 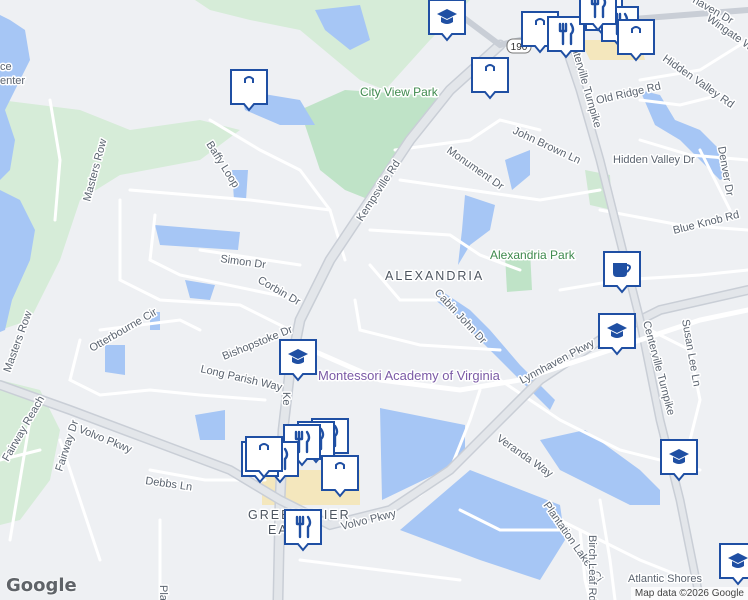 I want to click on placid-label: Placi, so click(x=163, y=592).